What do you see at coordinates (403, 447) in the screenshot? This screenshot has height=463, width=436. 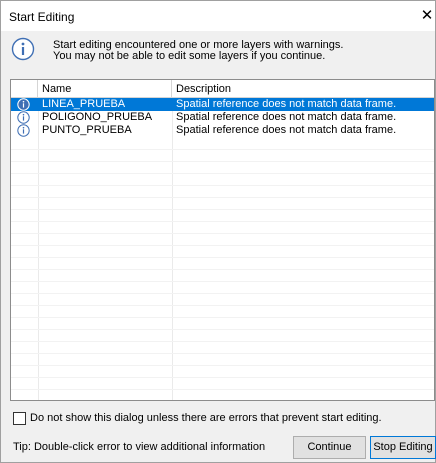 I see `stop-editing-button: Stop Editing` at bounding box center [403, 447].